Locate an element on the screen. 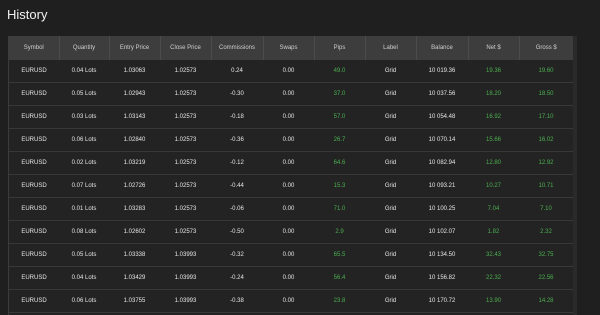 This screenshot has height=315, width=600. table-cell: 16.92 is located at coordinates (493, 117).